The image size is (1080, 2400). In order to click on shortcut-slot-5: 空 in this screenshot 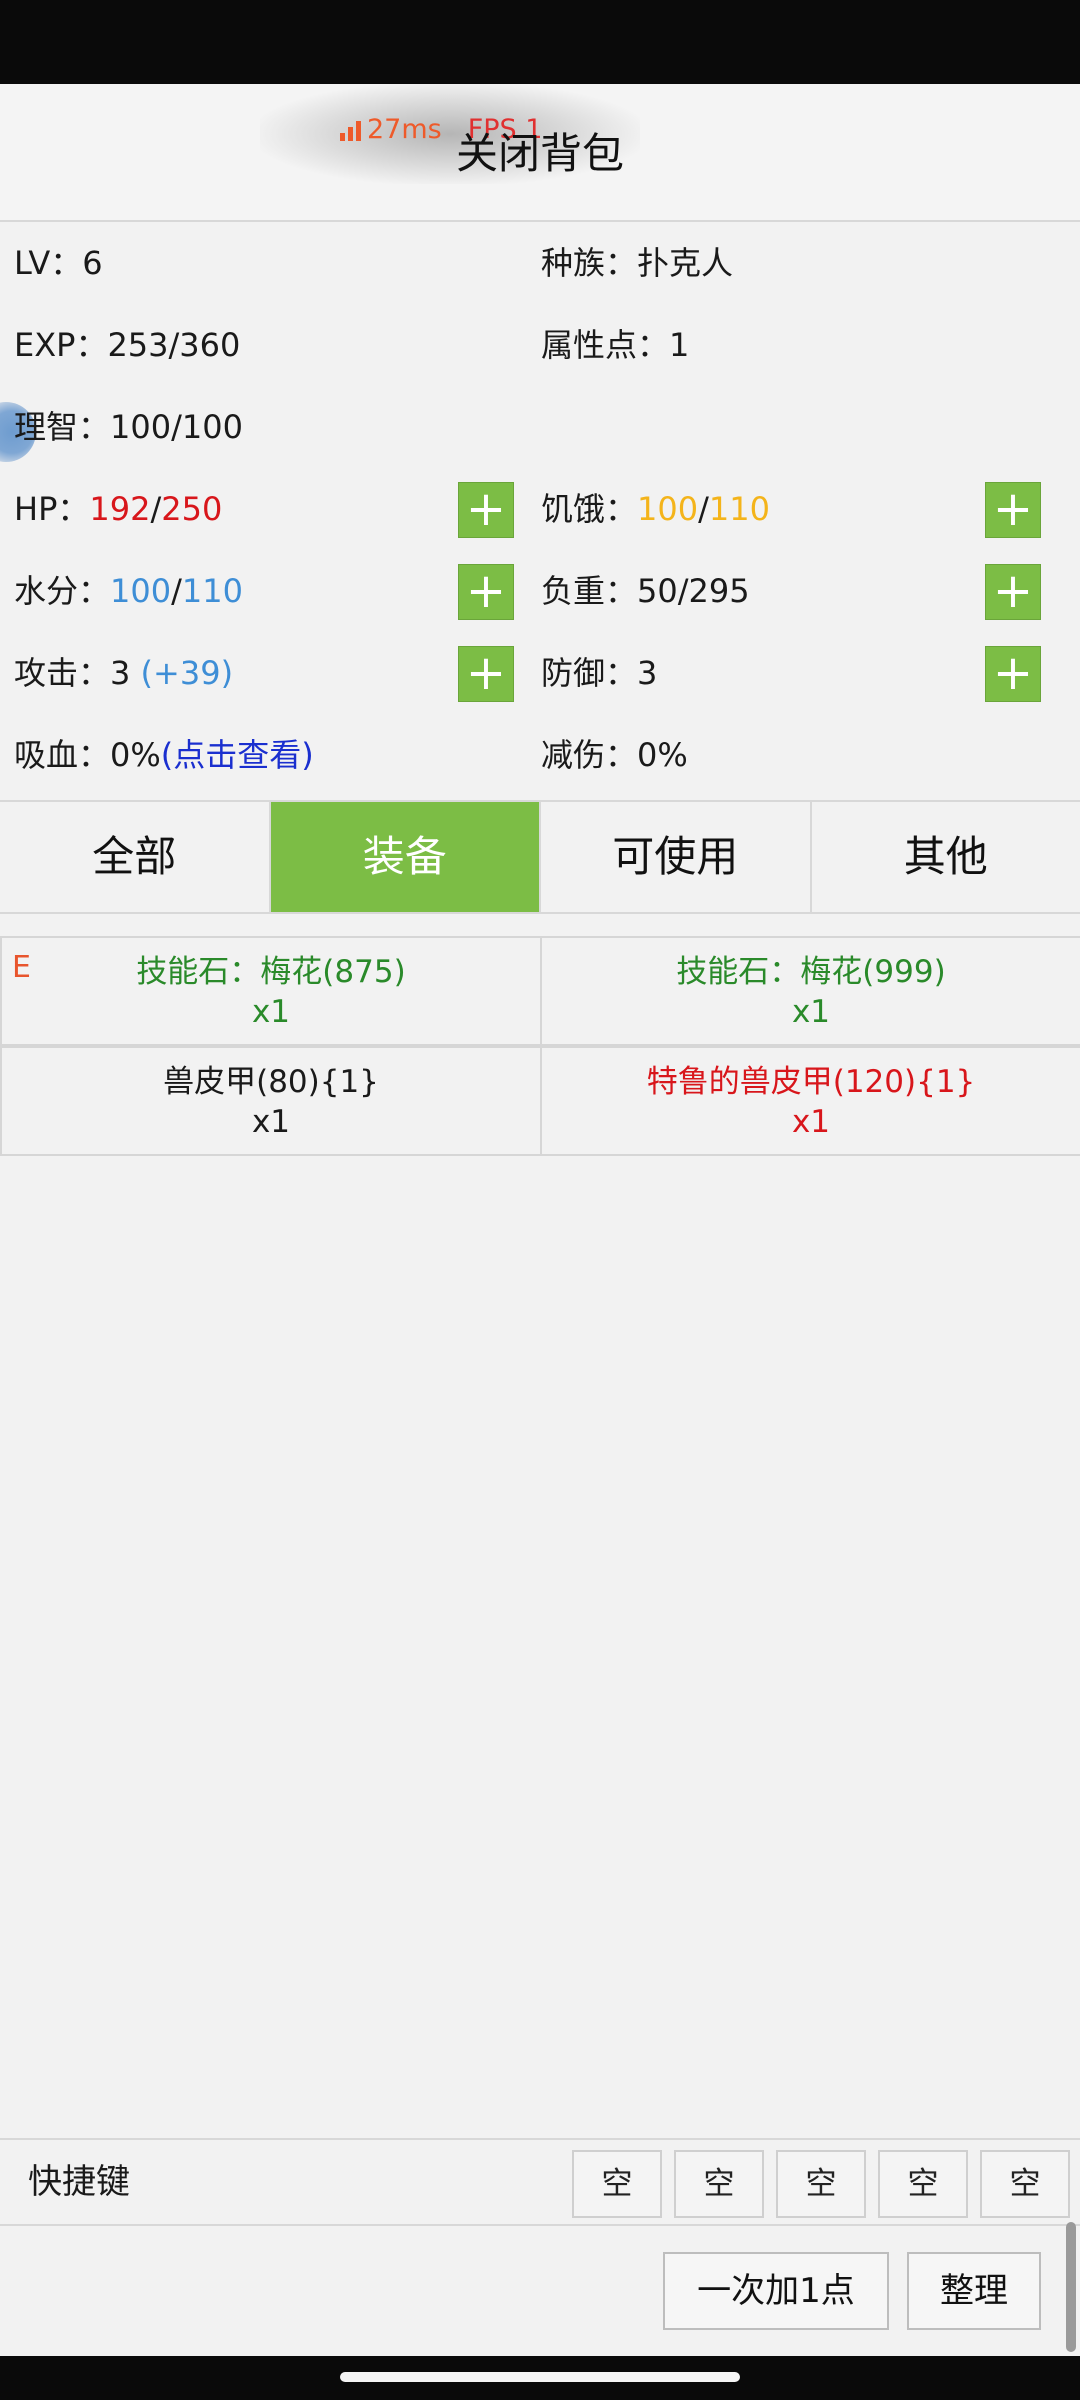, I will do `click(1025, 2184)`.